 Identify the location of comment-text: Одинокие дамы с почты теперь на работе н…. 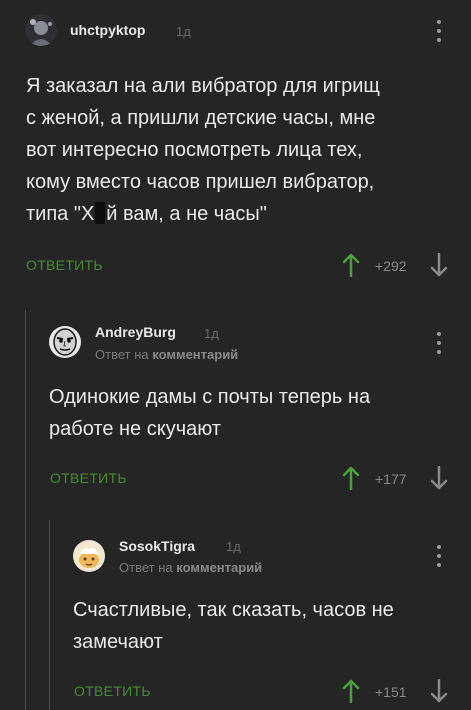
(254, 413).